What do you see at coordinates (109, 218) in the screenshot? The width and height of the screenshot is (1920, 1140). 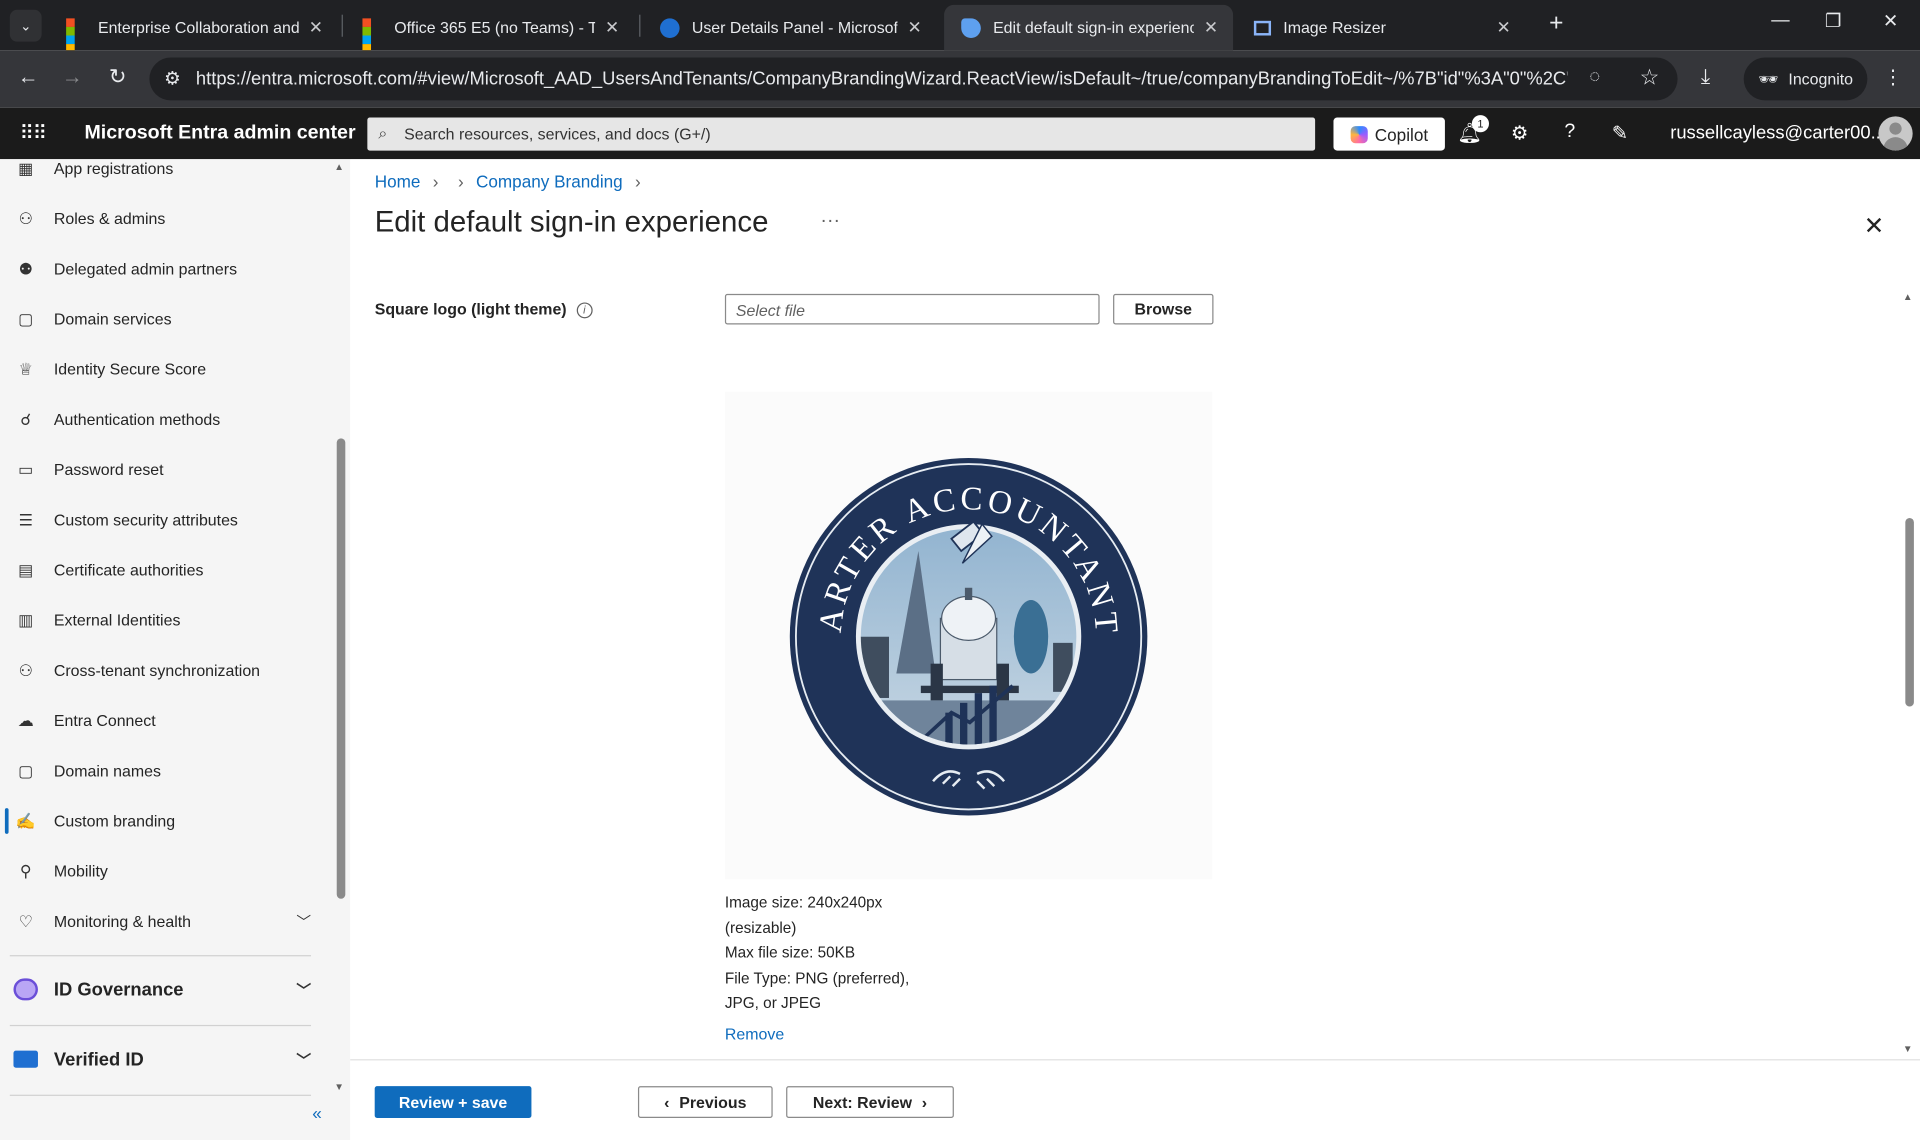 I see `sidebar-item-label: Roles & admins` at bounding box center [109, 218].